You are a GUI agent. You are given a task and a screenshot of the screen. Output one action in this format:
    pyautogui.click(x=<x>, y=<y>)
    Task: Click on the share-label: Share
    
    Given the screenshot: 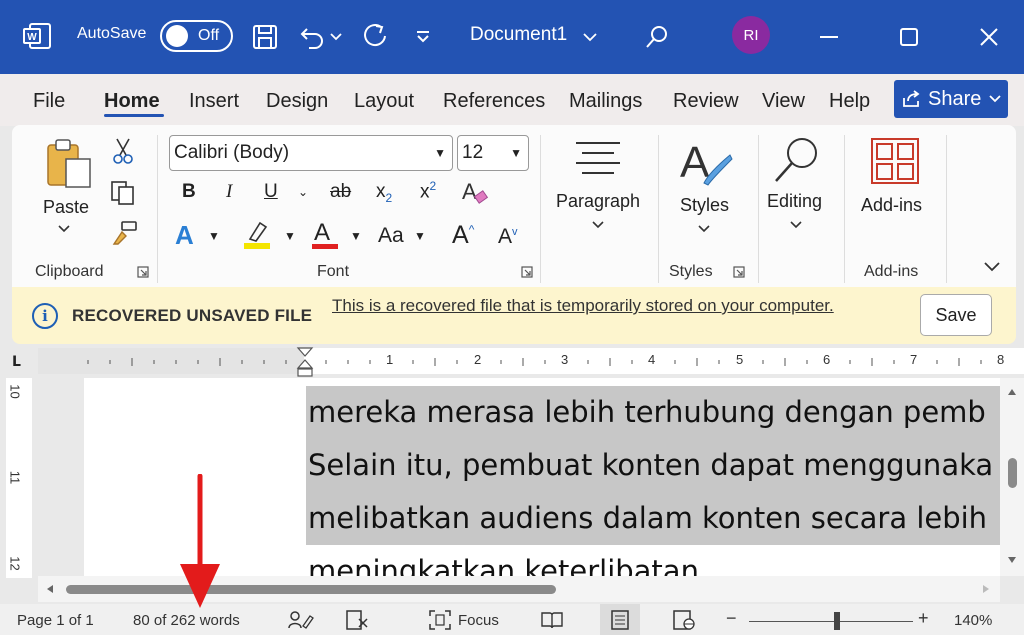 What is the action you would take?
    pyautogui.click(x=955, y=98)
    